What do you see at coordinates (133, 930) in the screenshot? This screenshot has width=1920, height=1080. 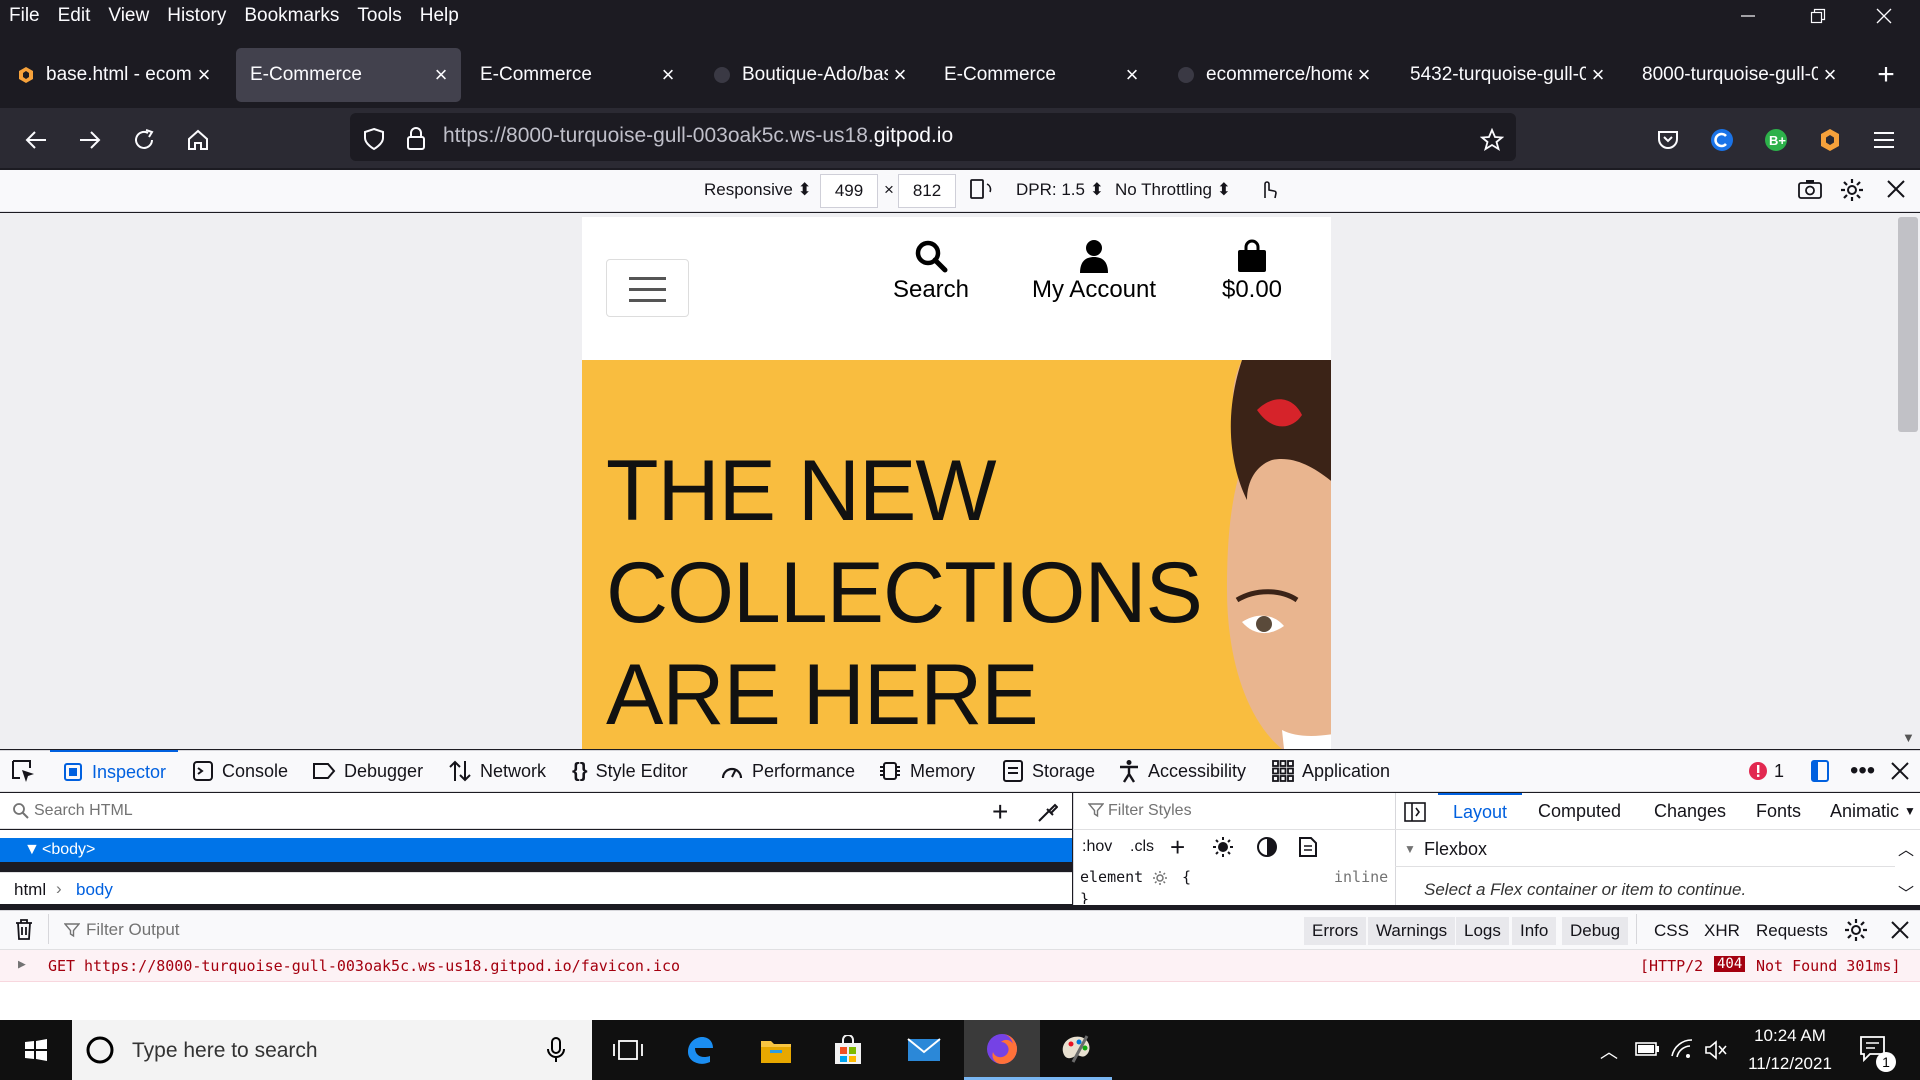 I see `filter-output-input: Filter Output` at bounding box center [133, 930].